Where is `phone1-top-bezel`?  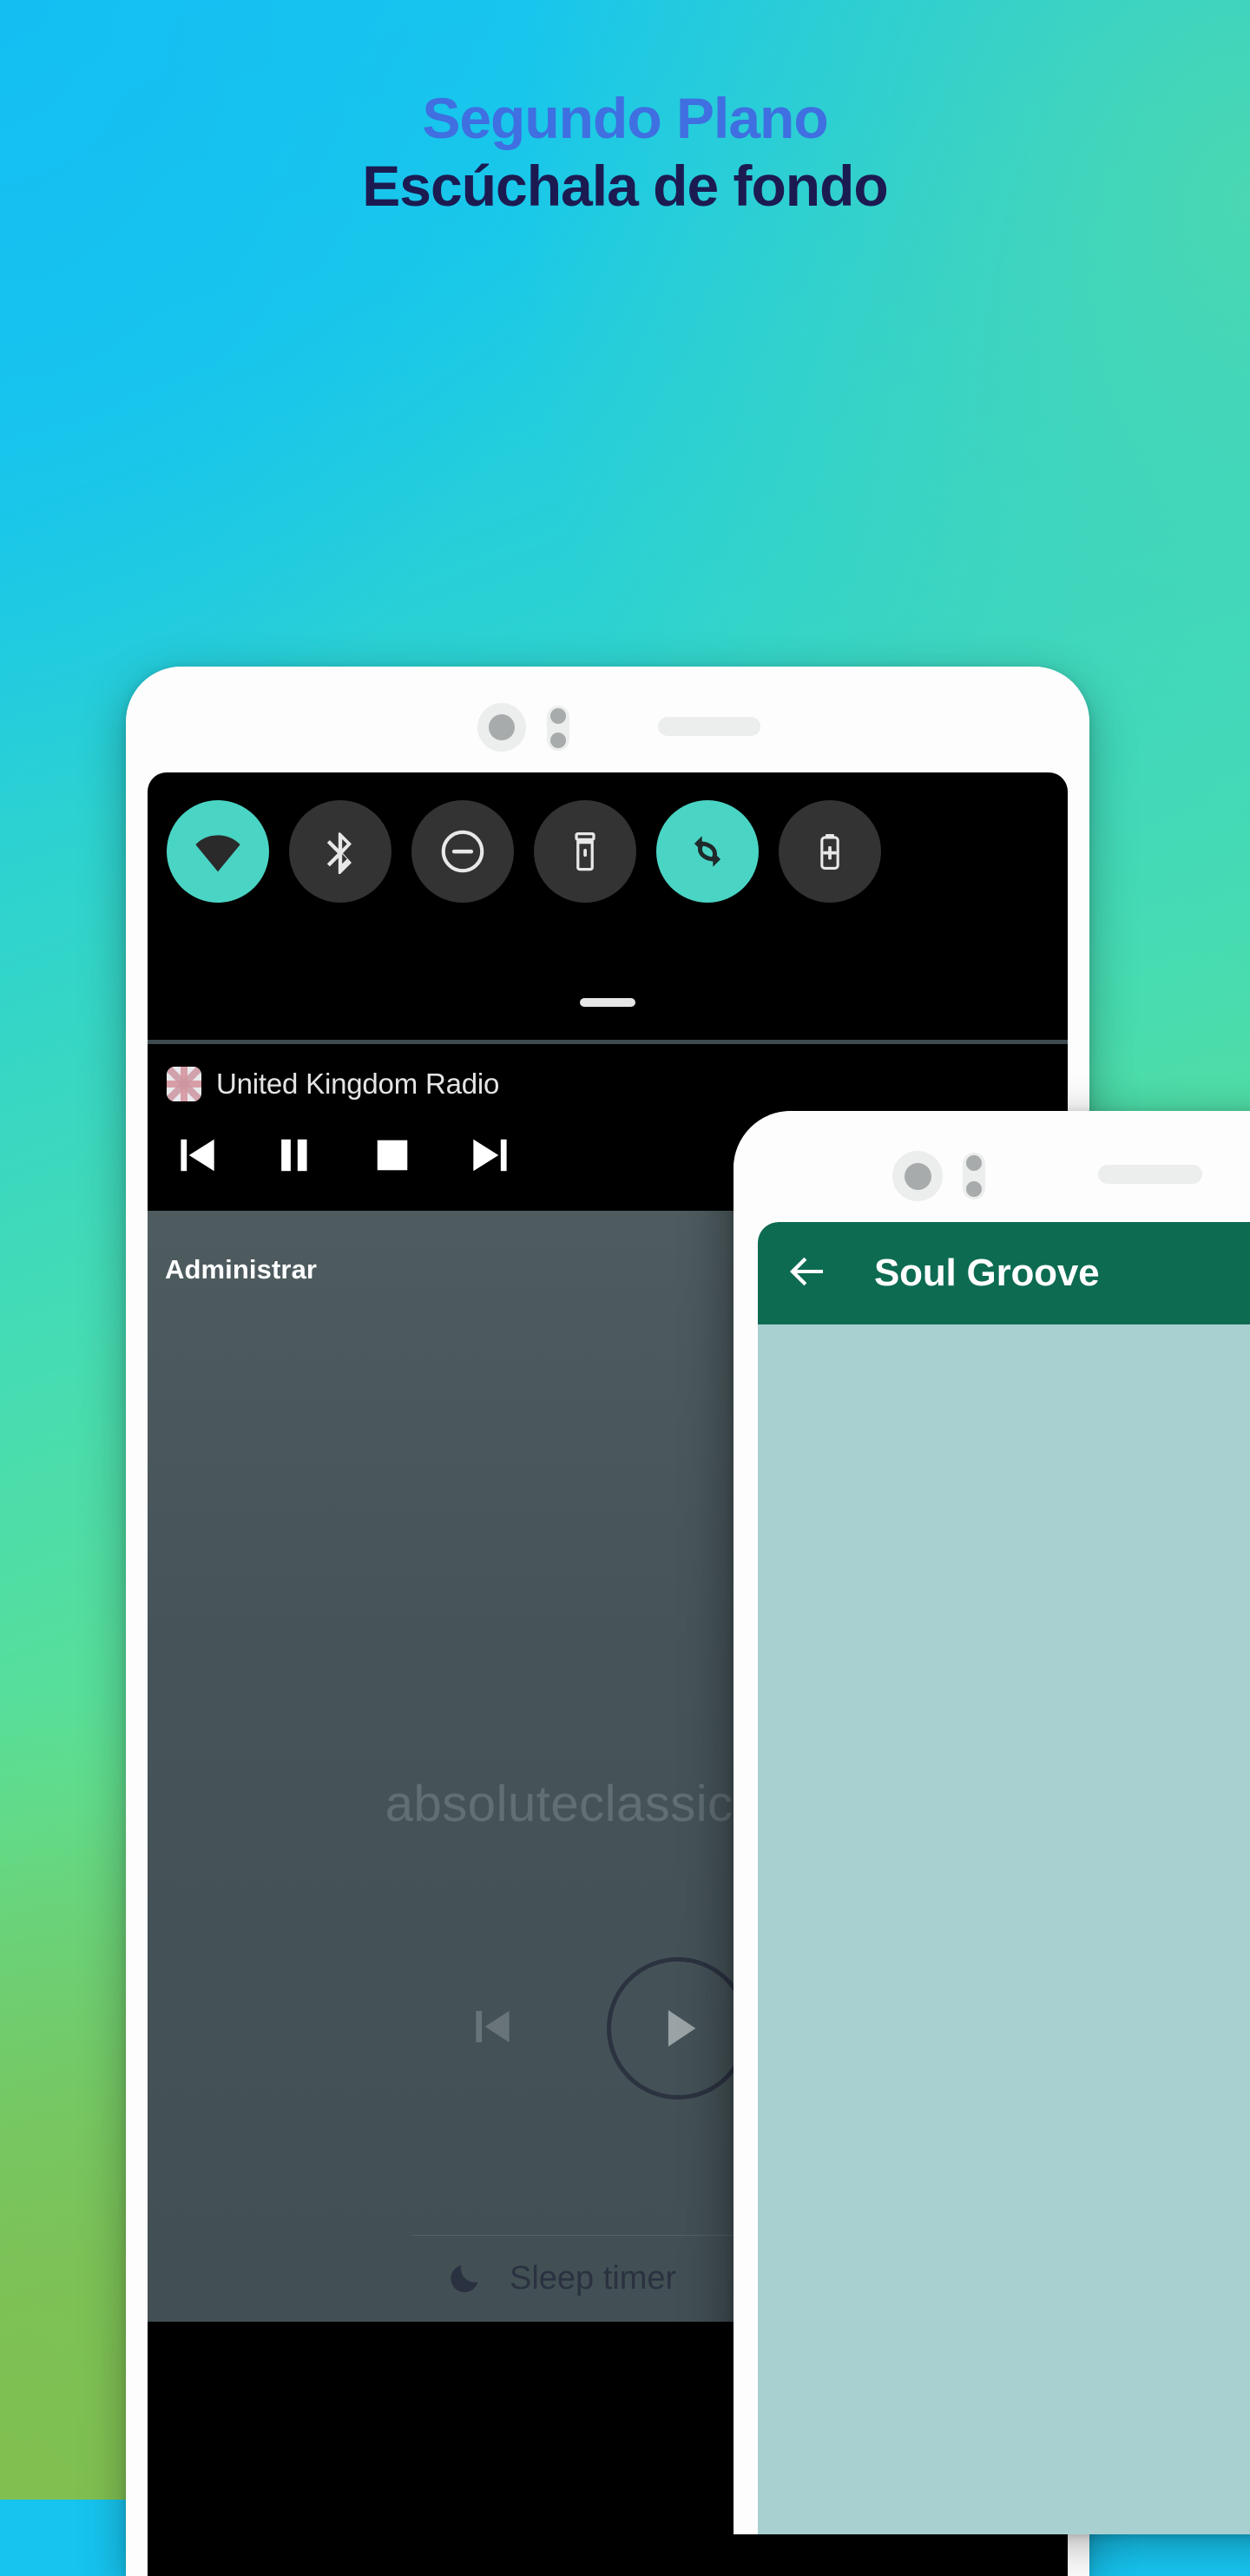 phone1-top-bezel is located at coordinates (607, 719).